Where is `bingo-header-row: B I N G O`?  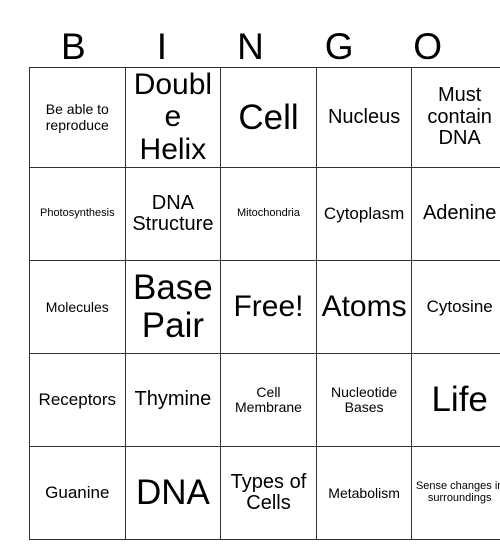
bingo-header-row: B I N G O is located at coordinates (250, 42).